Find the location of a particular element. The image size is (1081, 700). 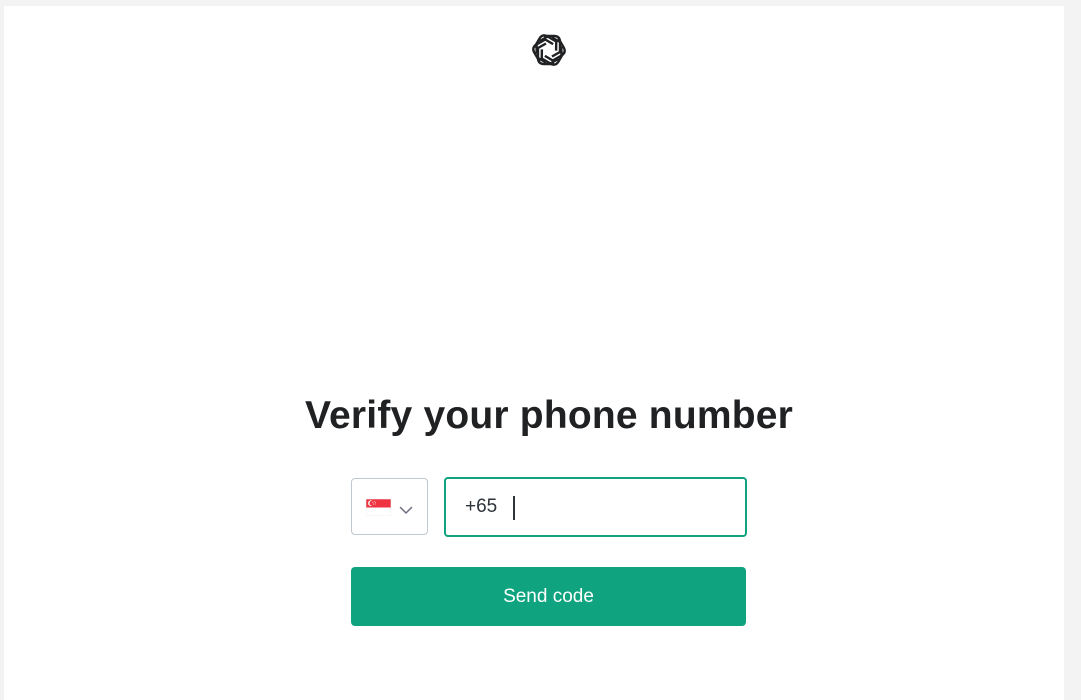

dial-code-prefix: +65 is located at coordinates (481, 506).